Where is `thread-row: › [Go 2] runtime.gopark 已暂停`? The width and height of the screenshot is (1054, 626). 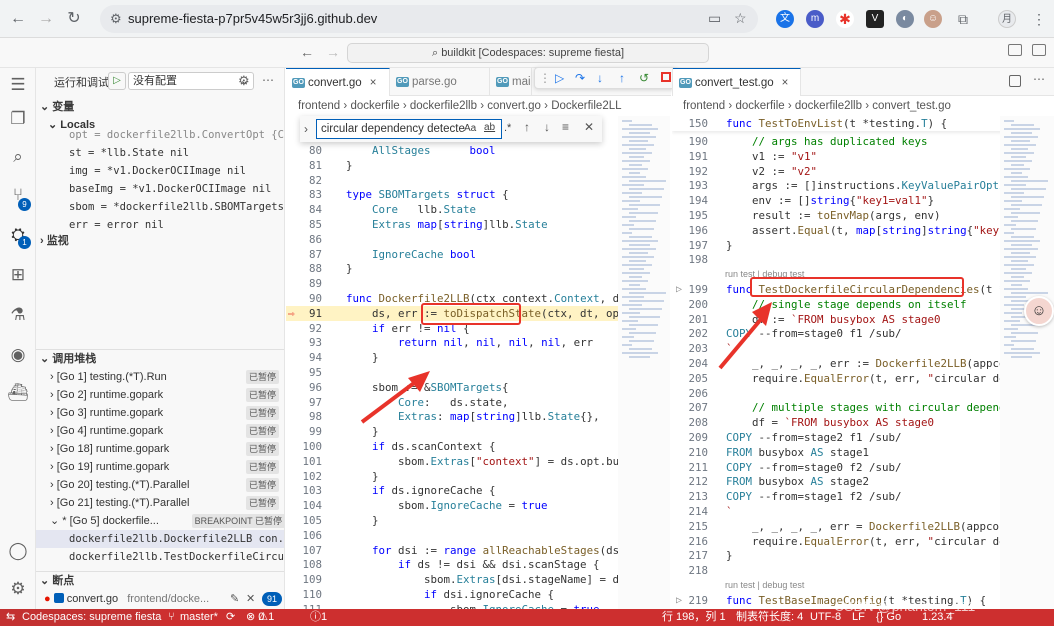
thread-row: › [Go 2] runtime.gopark 已暂停 is located at coordinates (167, 395).